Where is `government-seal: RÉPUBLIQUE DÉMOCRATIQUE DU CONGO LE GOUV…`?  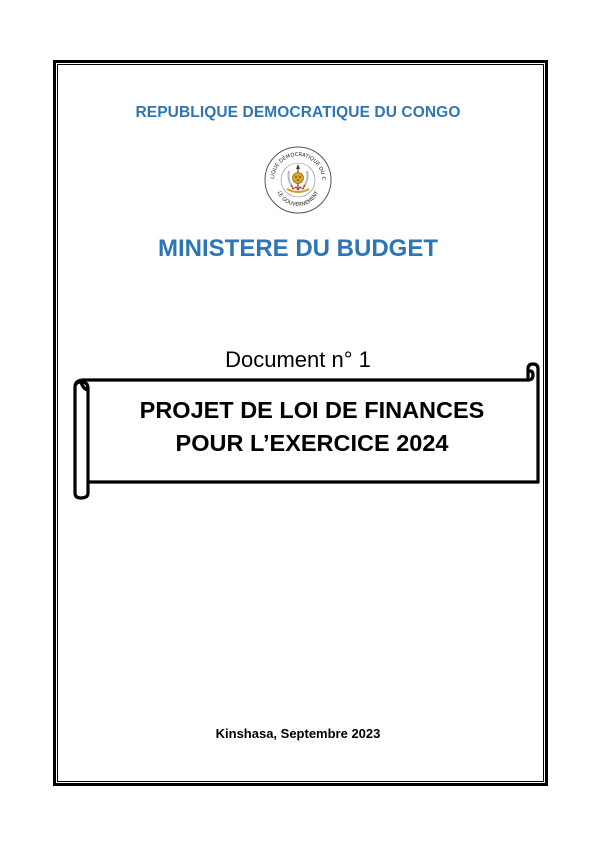 government-seal: RÉPUBLIQUE DÉMOCRATIQUE DU CONGO LE GOUV… is located at coordinates (297, 179).